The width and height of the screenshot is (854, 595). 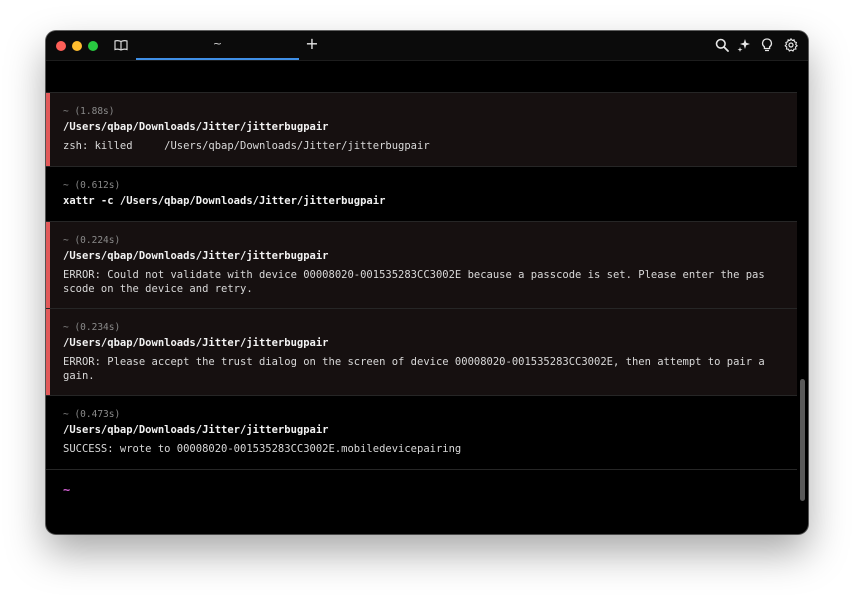 I want to click on block-duration: ~ (1.88s), so click(x=89, y=111).